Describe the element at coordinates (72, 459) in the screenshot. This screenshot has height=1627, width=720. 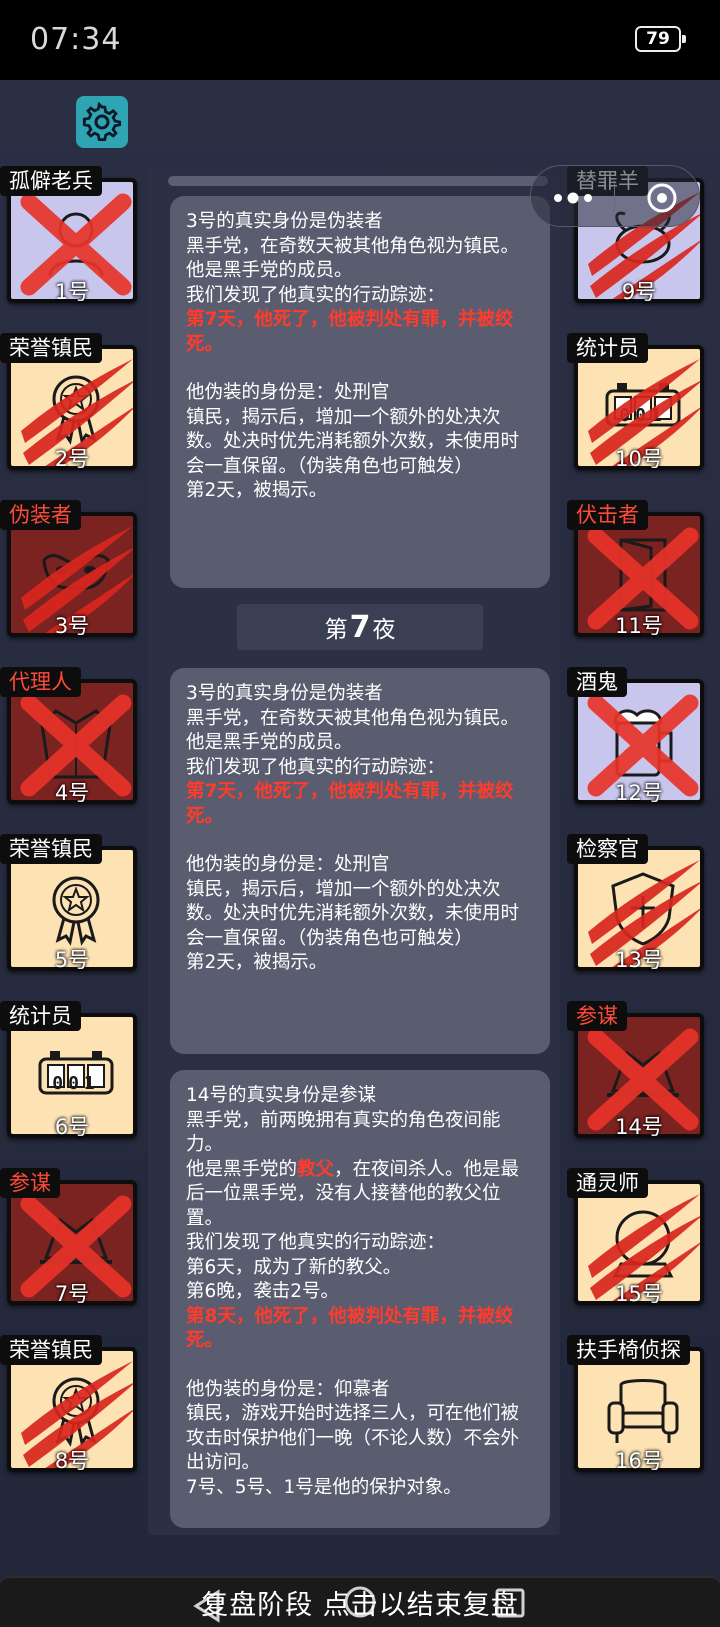
I see `seat-number: 2号` at that location.